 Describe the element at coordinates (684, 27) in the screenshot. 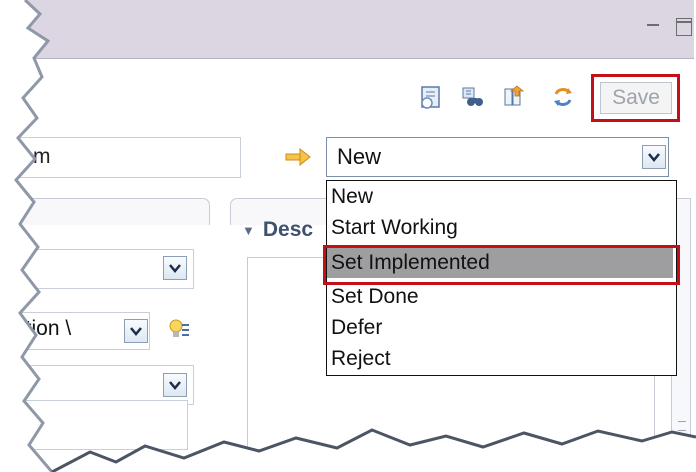

I see `maximize-icon` at that location.